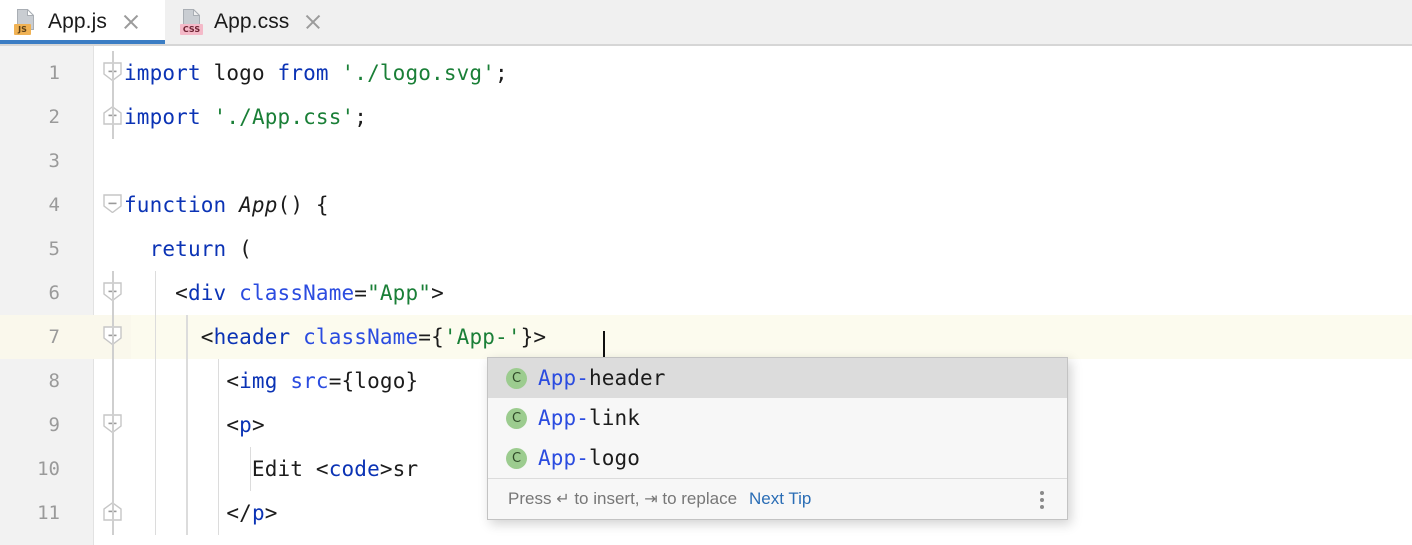  What do you see at coordinates (706, 117) in the screenshot?
I see `code-line: 2 import './App.css';` at bounding box center [706, 117].